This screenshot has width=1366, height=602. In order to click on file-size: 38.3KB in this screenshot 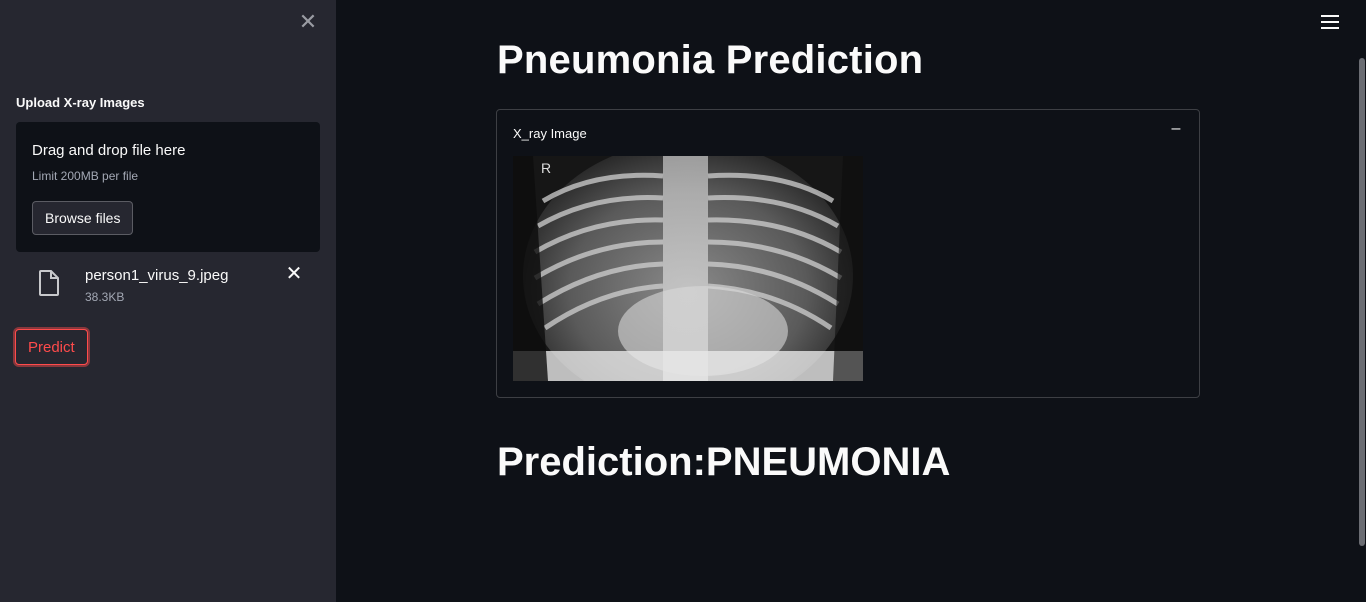, I will do `click(105, 297)`.